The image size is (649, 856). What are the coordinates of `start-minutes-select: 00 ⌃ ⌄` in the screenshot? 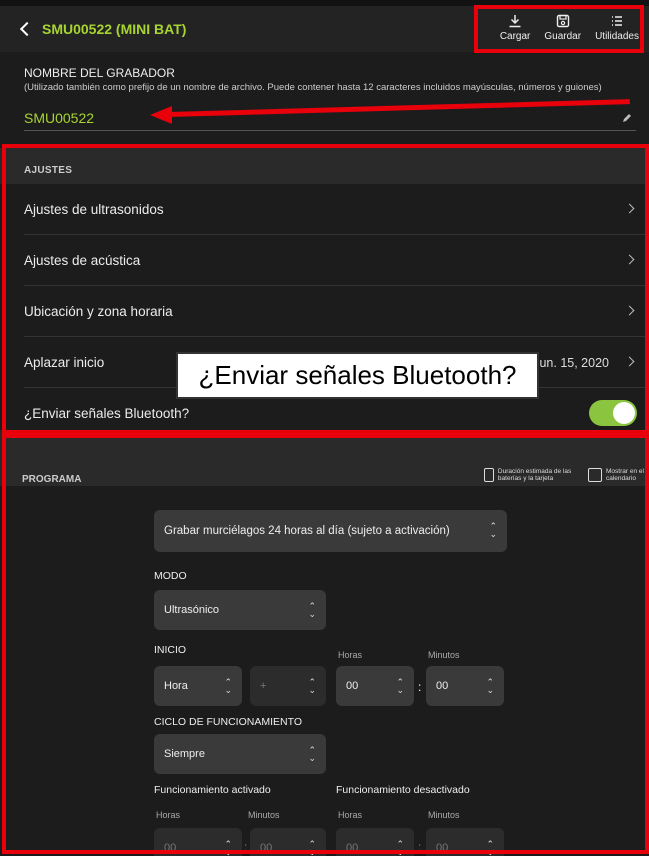 It's located at (465, 686).